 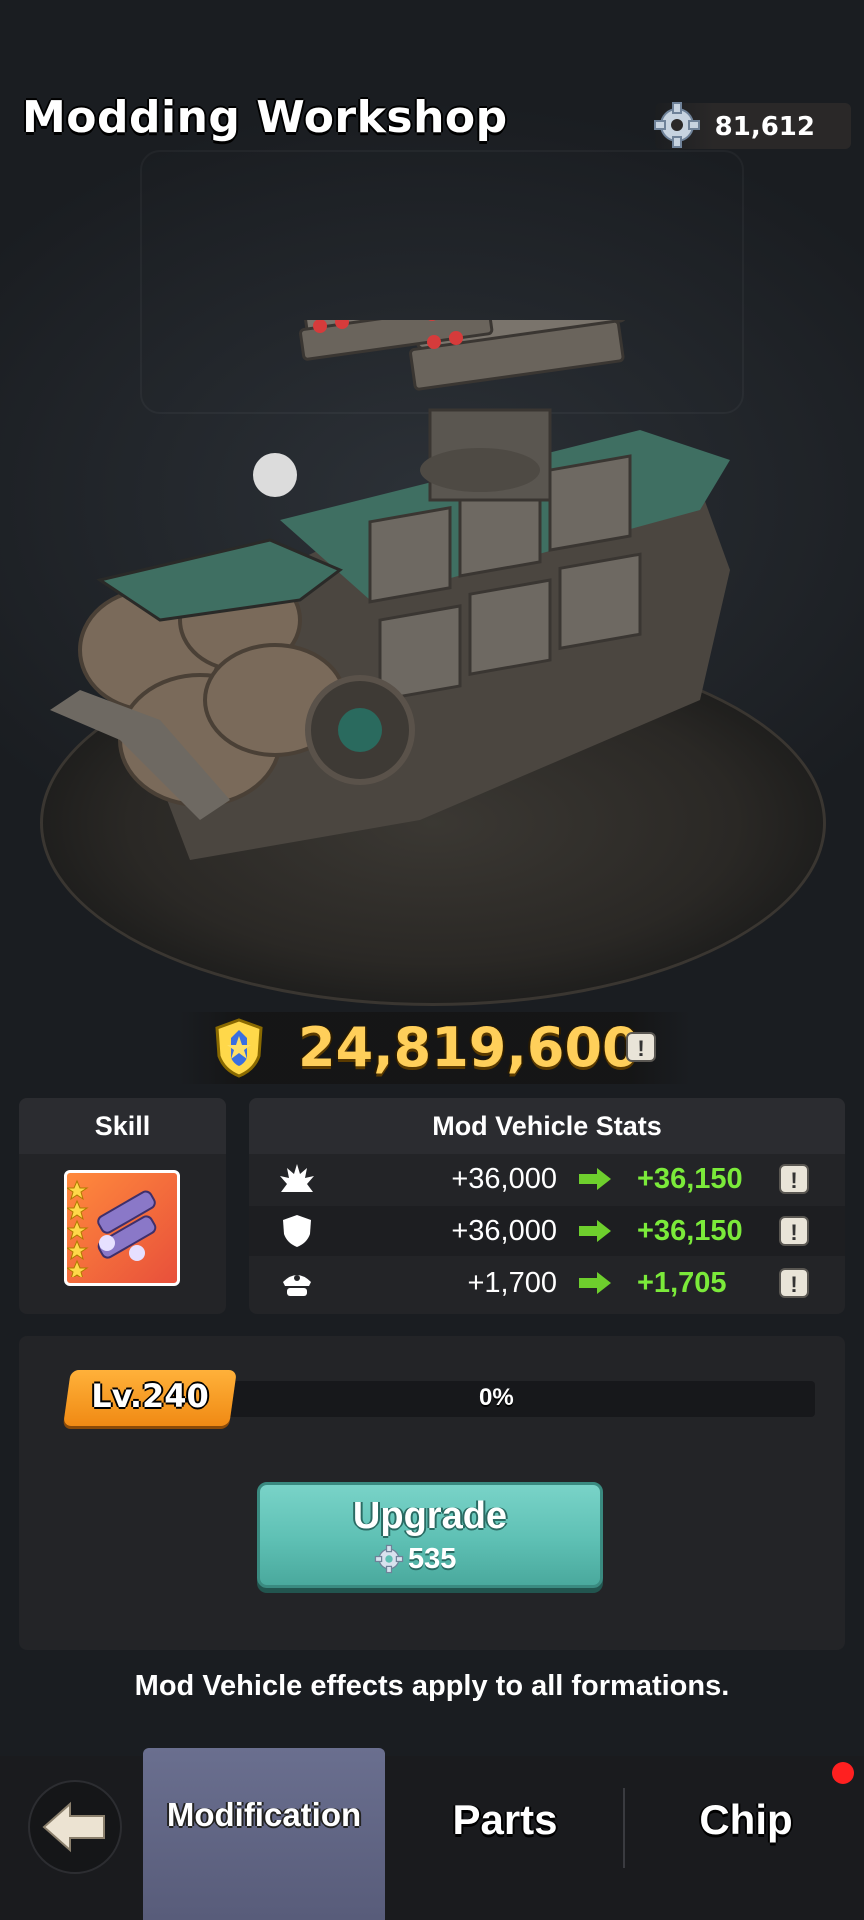 What do you see at coordinates (496, 1397) in the screenshot?
I see `level-progress-text: 0%` at bounding box center [496, 1397].